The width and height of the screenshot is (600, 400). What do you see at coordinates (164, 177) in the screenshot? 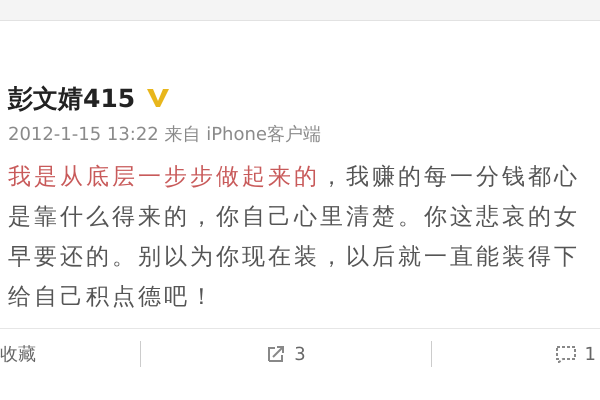
I see `highlighted-text: 我是从底层一步步做起来的` at bounding box center [164, 177].